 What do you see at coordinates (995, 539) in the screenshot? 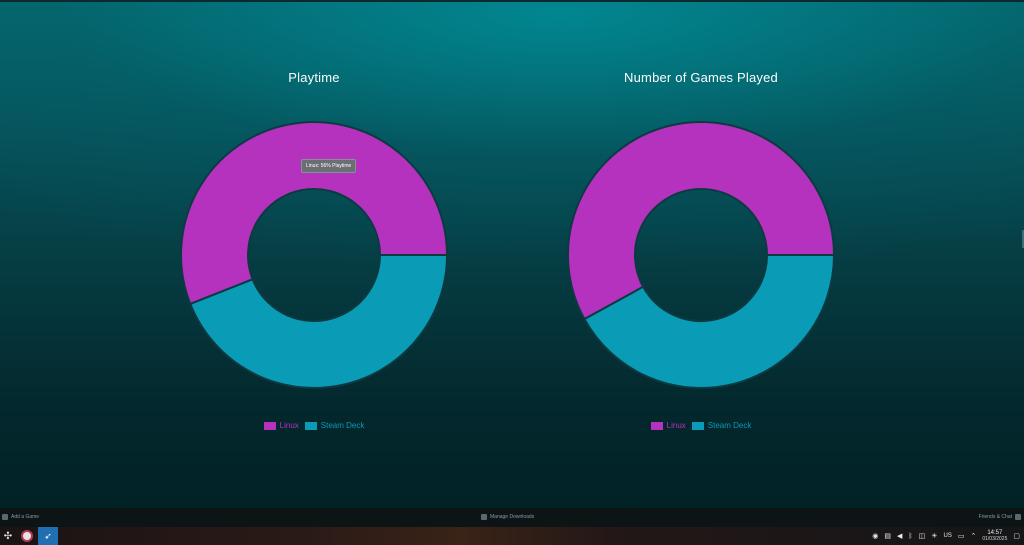
I see `clock-date: 01/03/2025` at bounding box center [995, 539].